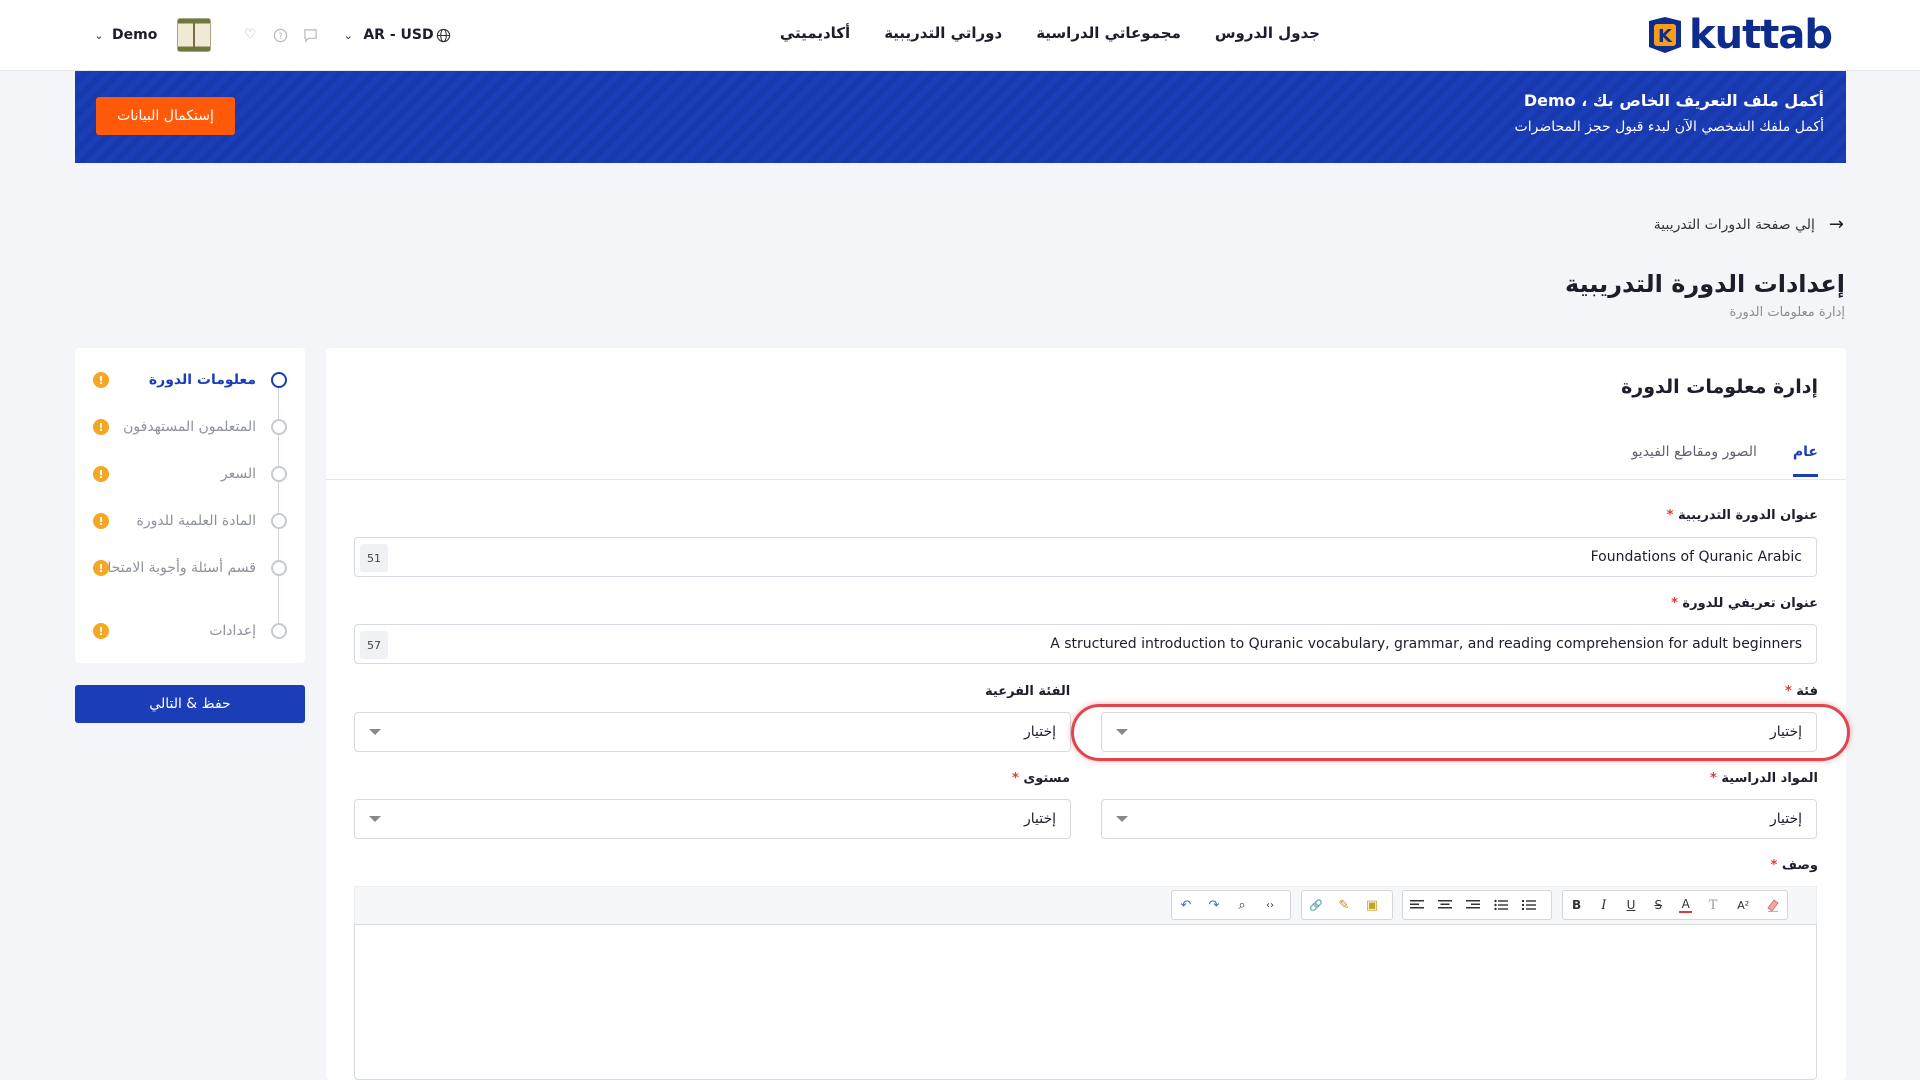 Image resolution: width=1920 pixels, height=1080 pixels. What do you see at coordinates (1761, 35) in the screenshot?
I see `logo-wordmark: kuttab` at bounding box center [1761, 35].